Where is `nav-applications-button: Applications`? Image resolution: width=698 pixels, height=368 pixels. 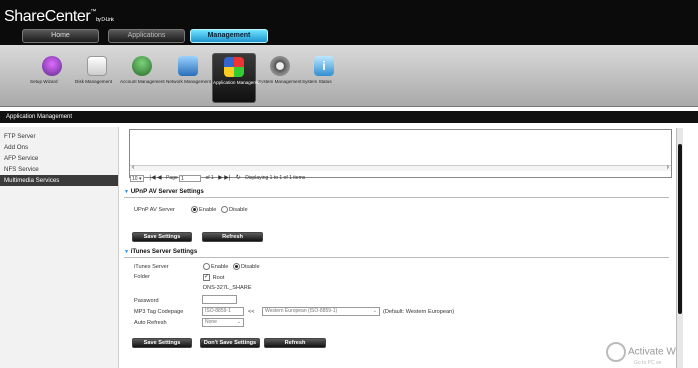 nav-applications-button: Applications is located at coordinates (146, 36).